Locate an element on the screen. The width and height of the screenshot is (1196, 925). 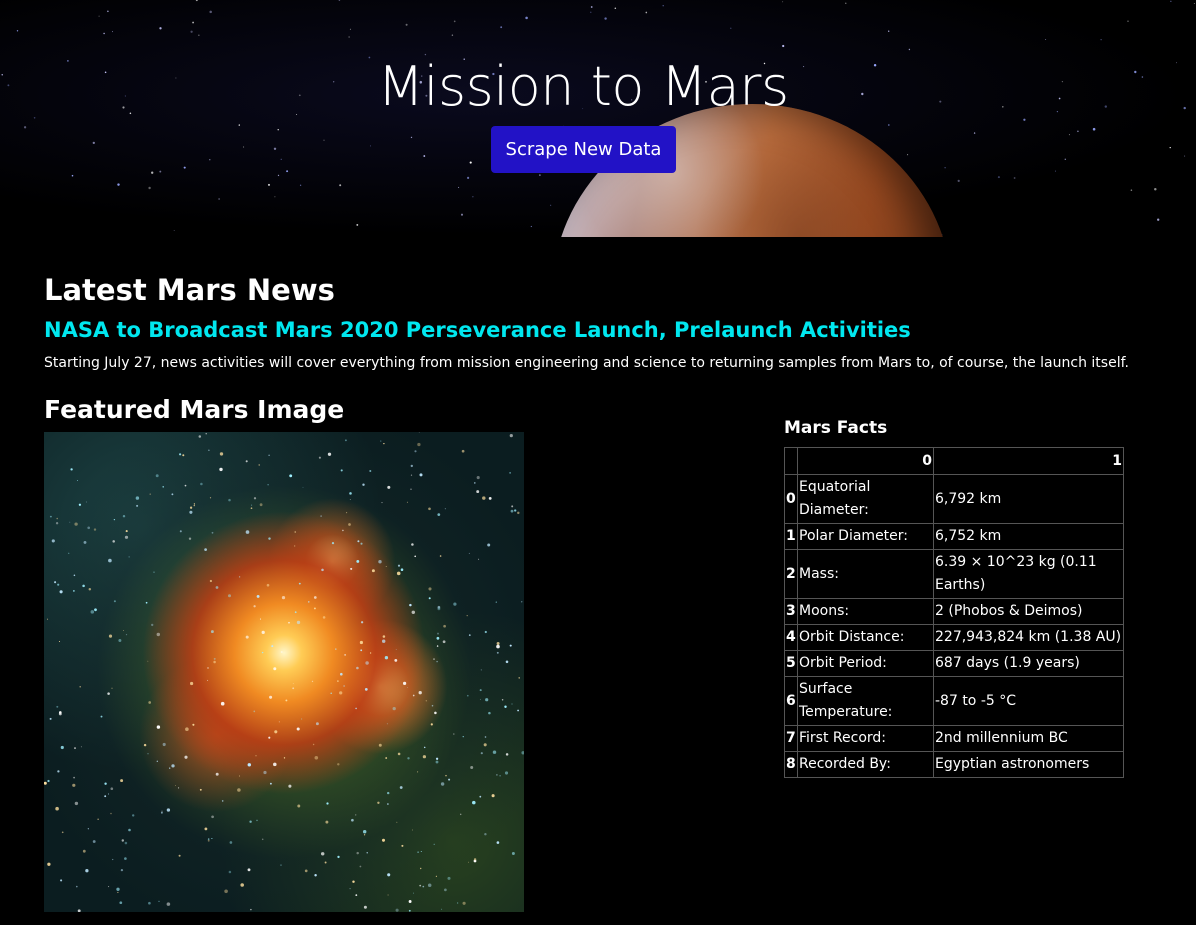
fact-value: 6,752 km is located at coordinates (1028, 536).